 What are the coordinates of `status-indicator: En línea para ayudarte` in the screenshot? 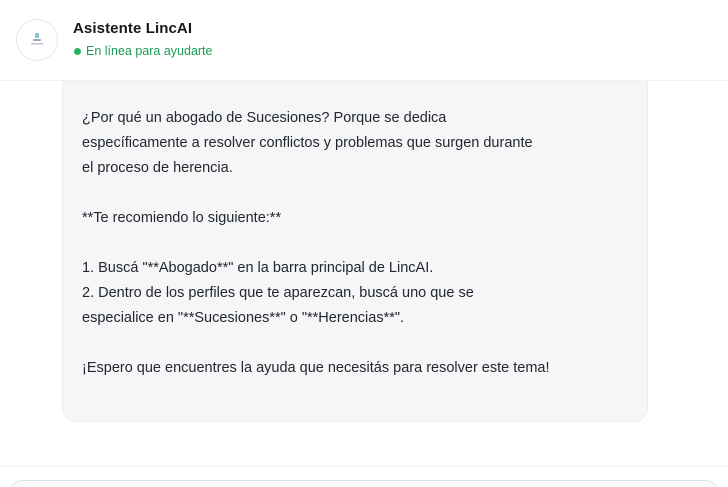 It's located at (143, 51).